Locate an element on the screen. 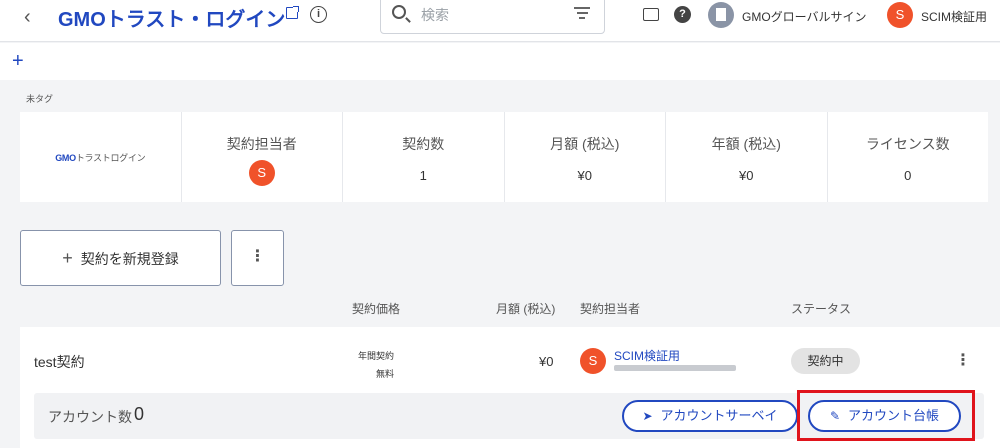  app-title: GMOトラスト・ログイン is located at coordinates (171, 17).